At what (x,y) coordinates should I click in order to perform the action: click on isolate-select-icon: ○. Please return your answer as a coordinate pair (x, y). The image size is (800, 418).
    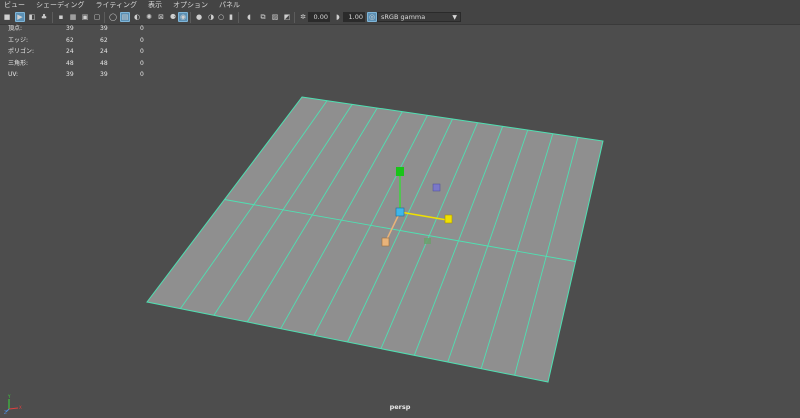
    Looking at the image, I should click on (221, 17).